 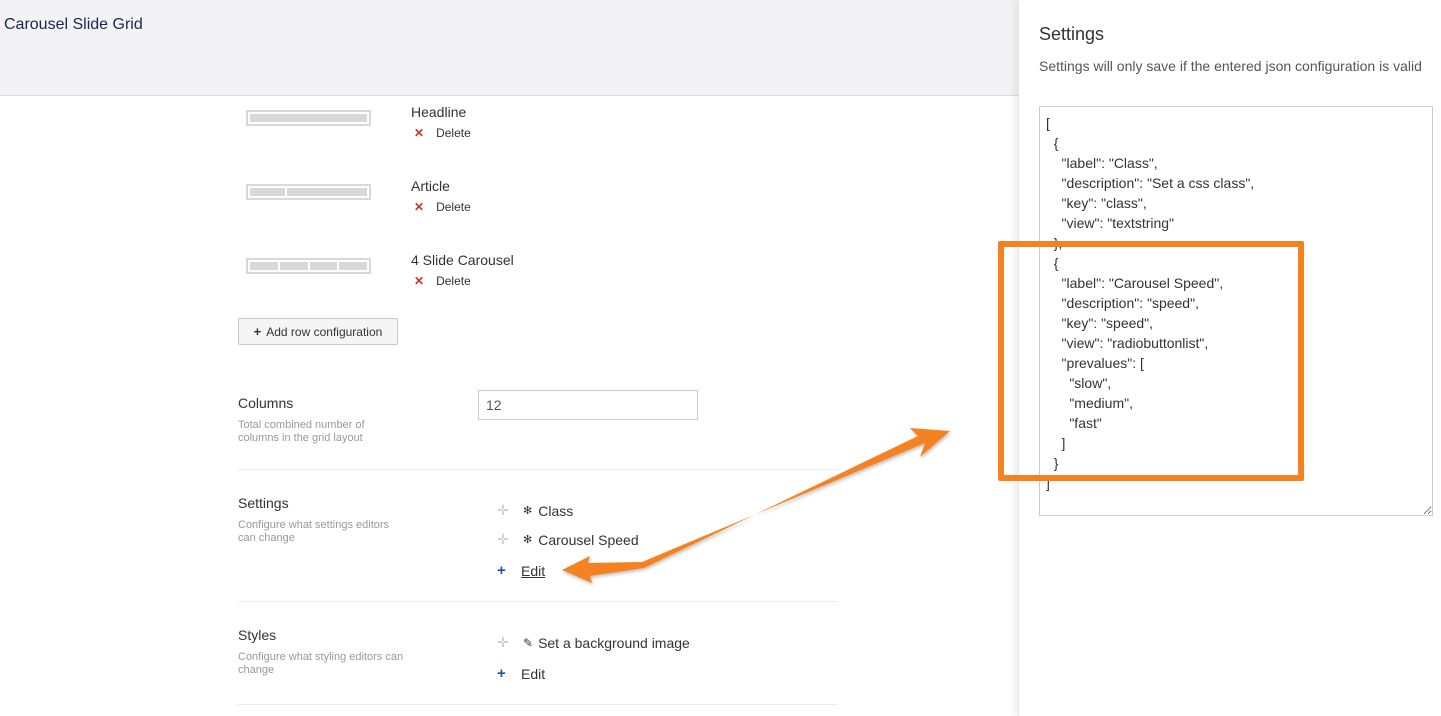 I want to click on add-row-configuration-button: + Add row configuration, so click(x=318, y=331).